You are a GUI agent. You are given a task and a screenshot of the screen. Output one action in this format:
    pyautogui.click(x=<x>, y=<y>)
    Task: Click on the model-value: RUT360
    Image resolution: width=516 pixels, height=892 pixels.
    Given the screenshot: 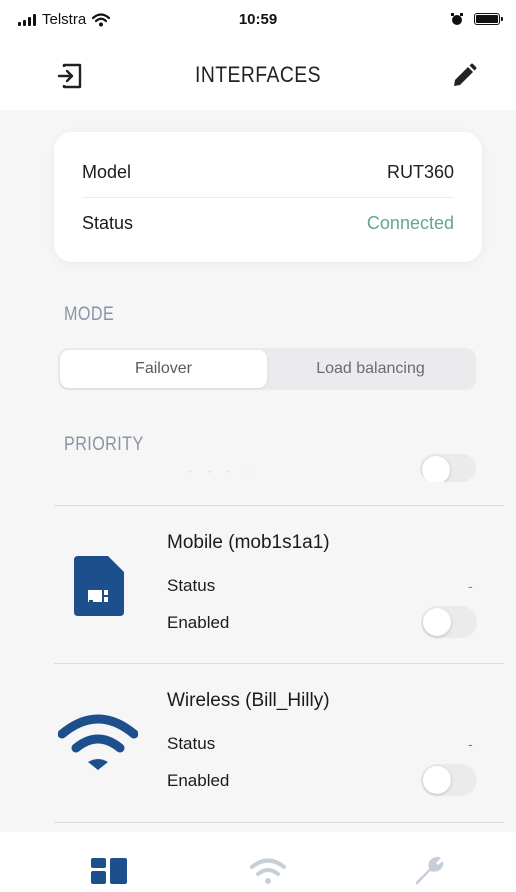 What is the action you would take?
    pyautogui.click(x=420, y=172)
    